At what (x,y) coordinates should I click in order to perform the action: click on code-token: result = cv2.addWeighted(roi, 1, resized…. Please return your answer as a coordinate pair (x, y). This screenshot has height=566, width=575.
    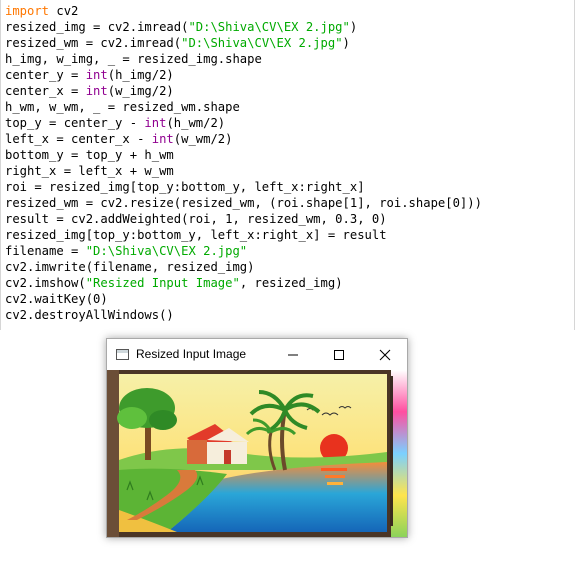
    Looking at the image, I should click on (196, 219).